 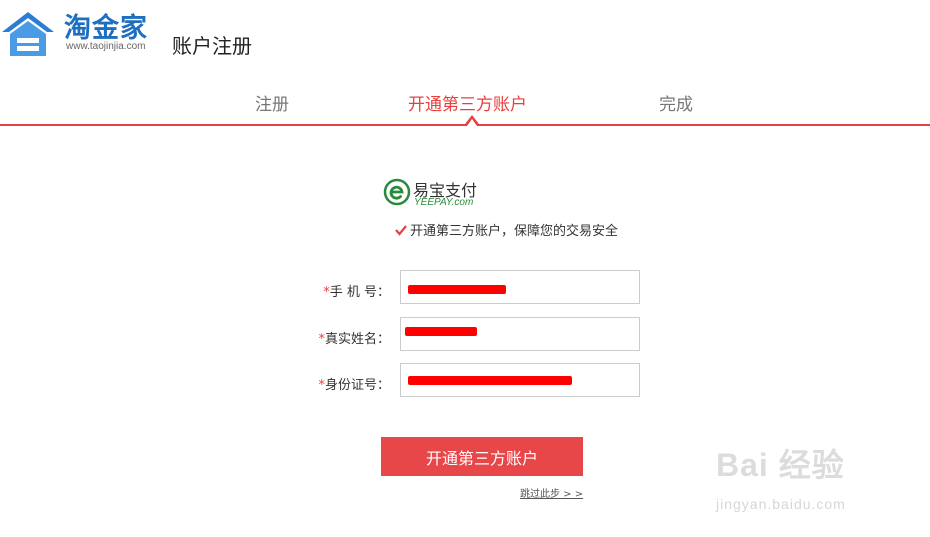 What do you see at coordinates (482, 456) in the screenshot?
I see `open-third-party-account-button: 开通第三方账户` at bounding box center [482, 456].